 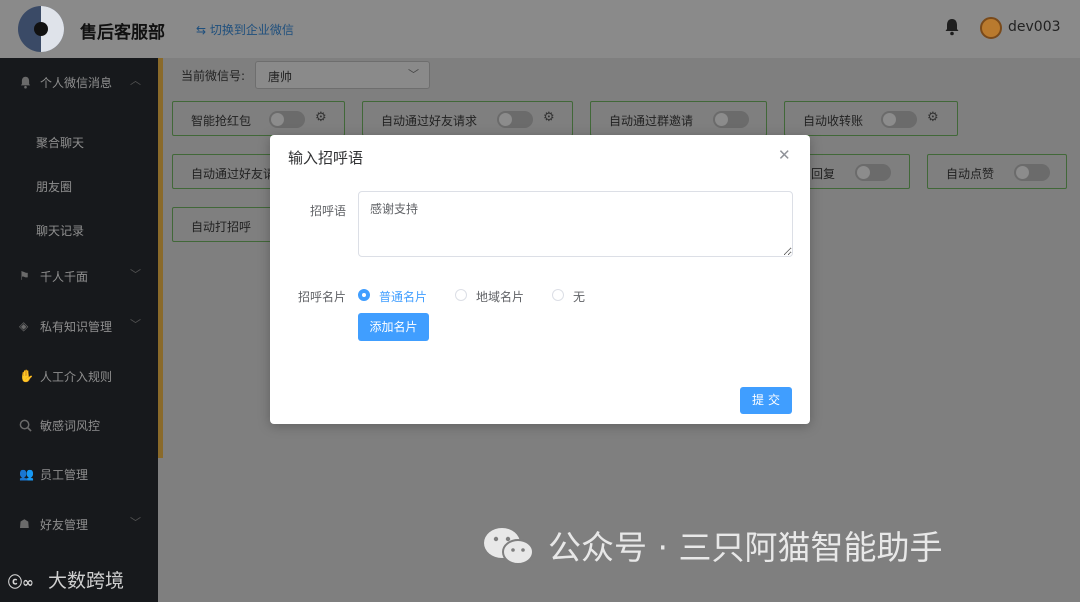 What do you see at coordinates (26, 474) in the screenshot?
I see `users-icon: 👥` at bounding box center [26, 474].